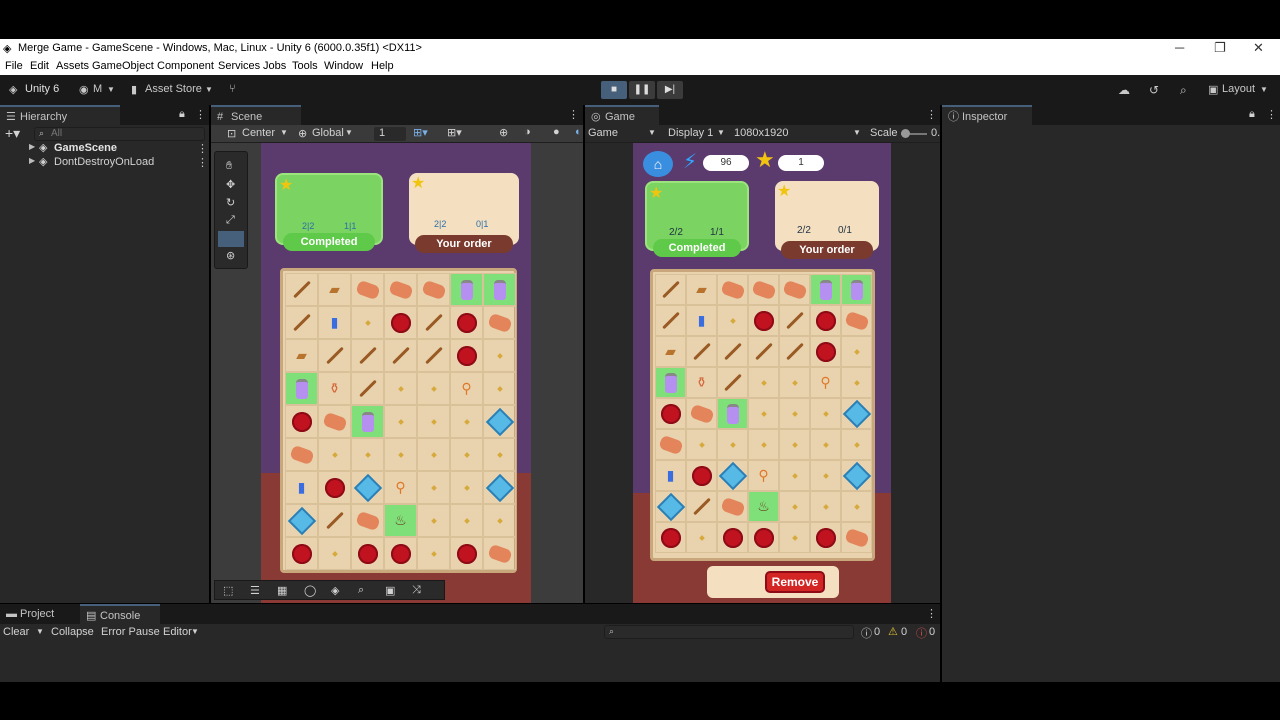  I want to click on shuffle-icon: ⤨, so click(416, 590).